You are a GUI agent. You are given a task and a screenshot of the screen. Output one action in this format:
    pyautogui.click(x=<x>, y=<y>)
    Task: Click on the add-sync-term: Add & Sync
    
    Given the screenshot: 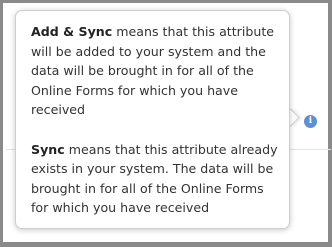 What is the action you would take?
    pyautogui.click(x=72, y=31)
    